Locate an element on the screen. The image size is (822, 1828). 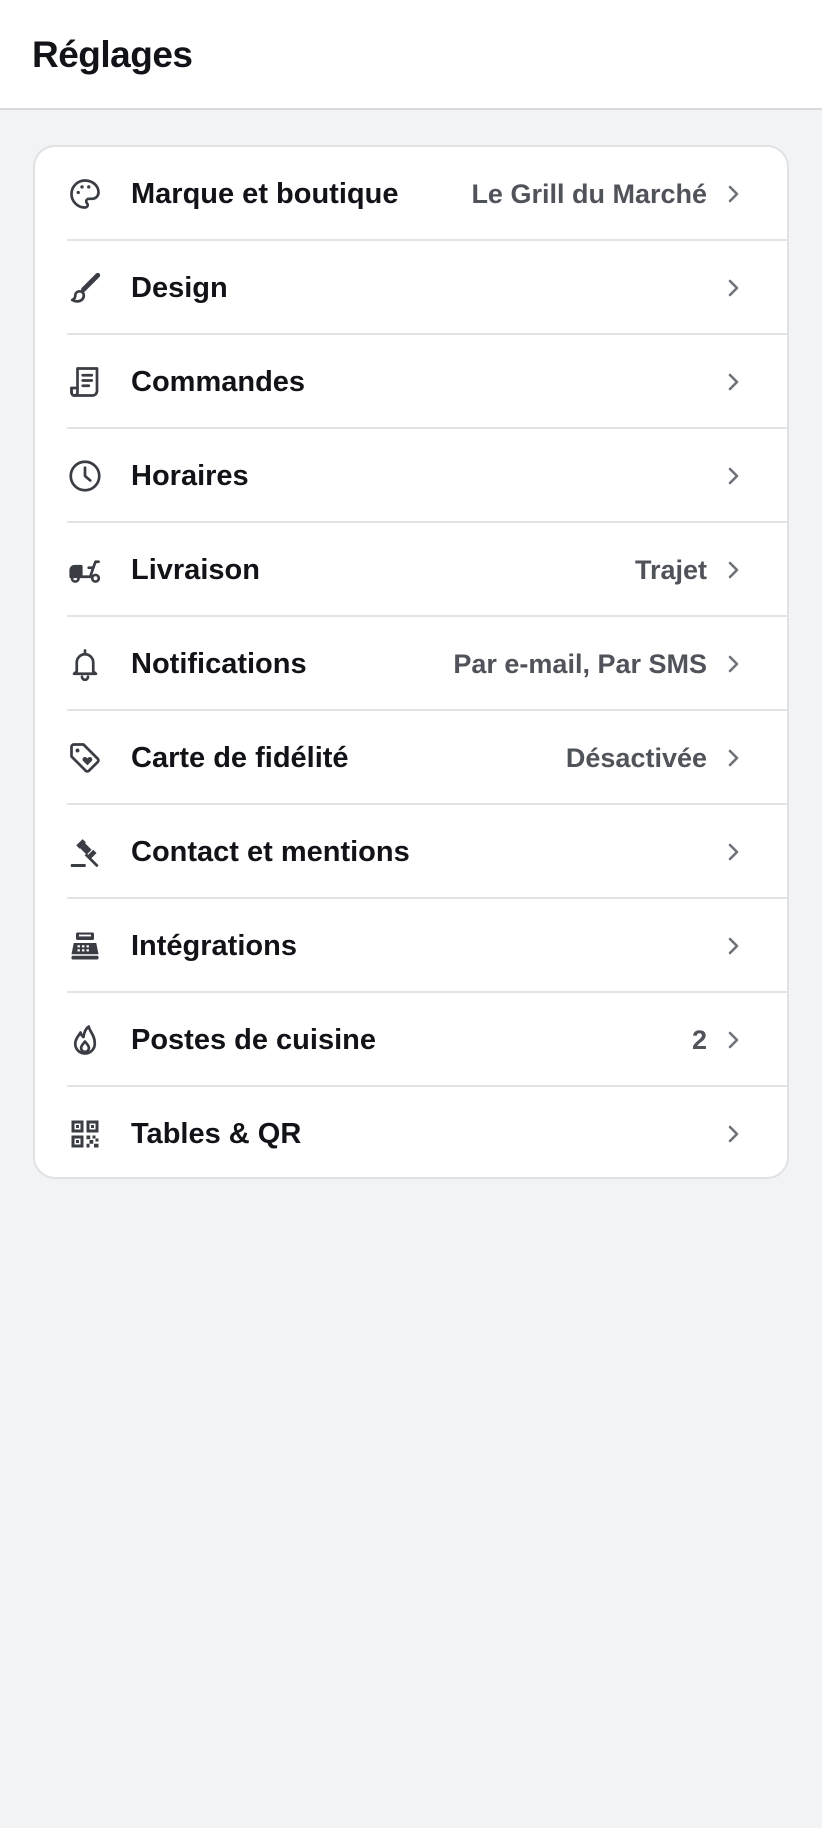
settings-item-tables-qr: Tables & QR is located at coordinates (411, 1132).